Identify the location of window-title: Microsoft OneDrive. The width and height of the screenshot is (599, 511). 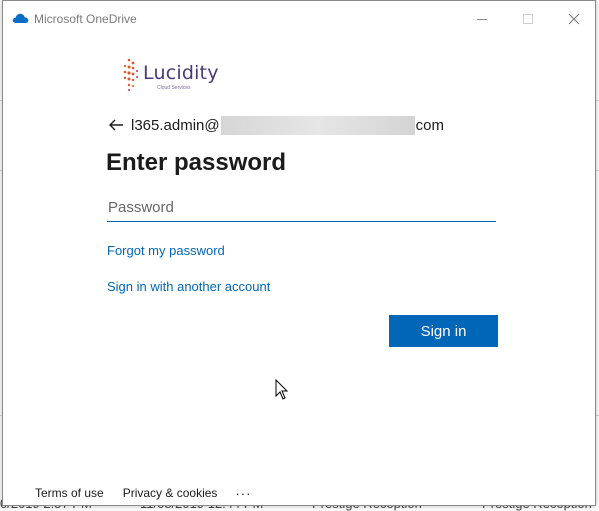
(85, 19).